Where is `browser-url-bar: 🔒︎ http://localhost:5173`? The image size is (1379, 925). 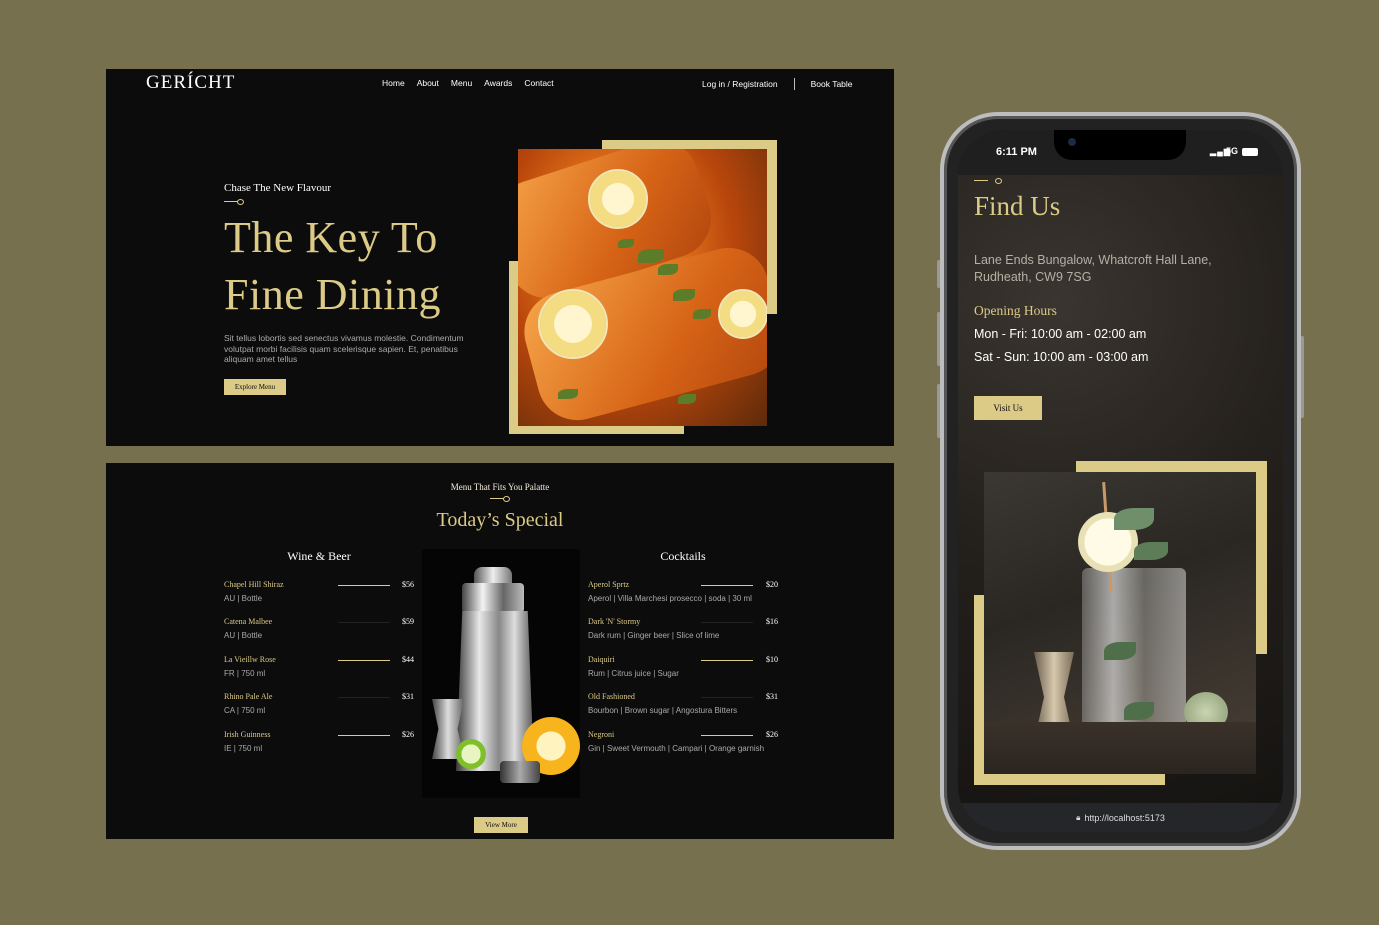
browser-url-bar: 🔒︎ http://localhost:5173 is located at coordinates (1120, 817).